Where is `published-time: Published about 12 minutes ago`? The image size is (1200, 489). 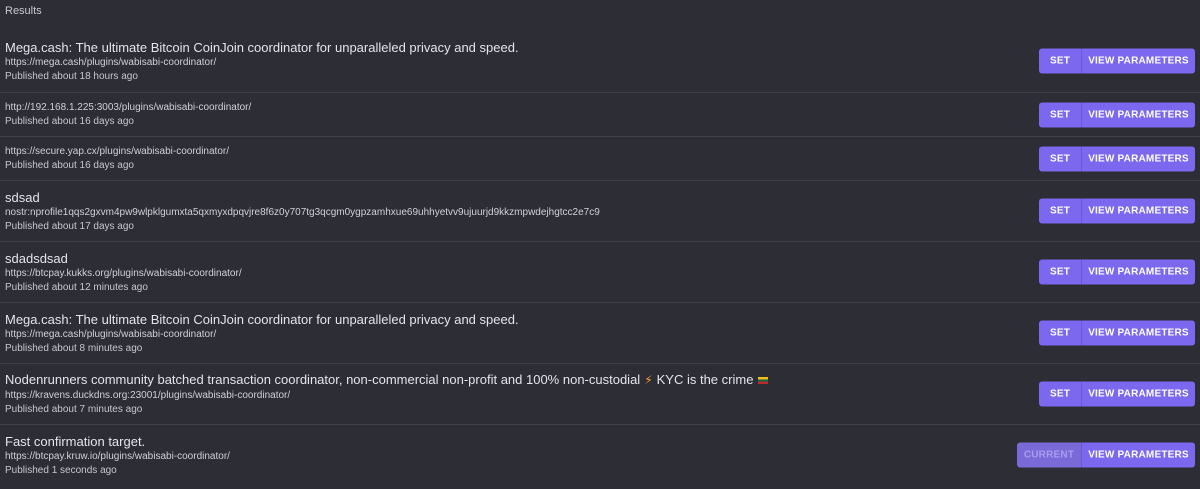
published-time: Published about 12 minutes ago is located at coordinates (76, 287).